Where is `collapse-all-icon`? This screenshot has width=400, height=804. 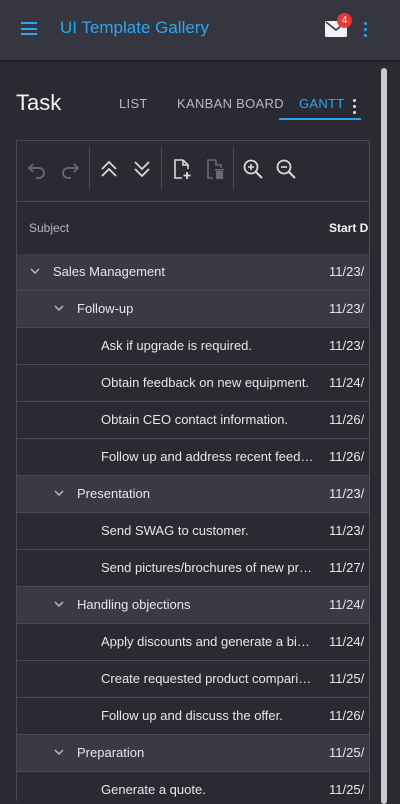
collapse-all-icon is located at coordinates (109, 169).